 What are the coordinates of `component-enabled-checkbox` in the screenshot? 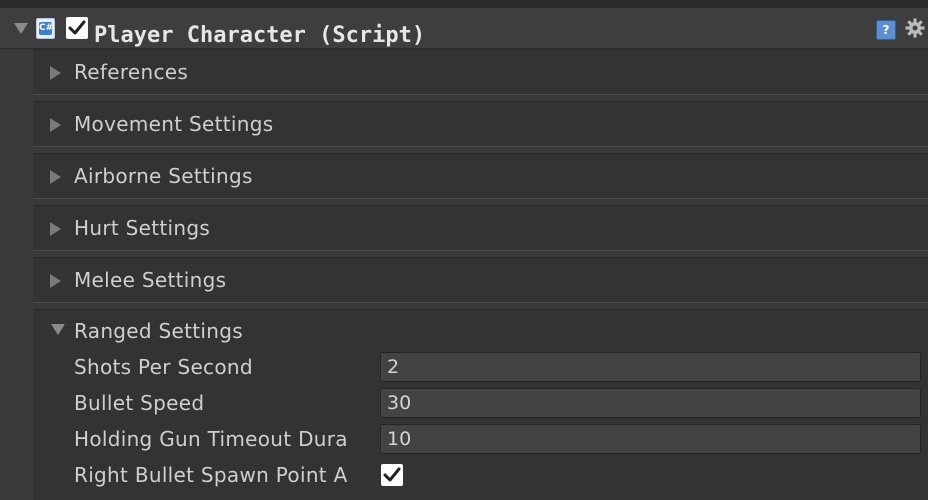 It's located at (77, 28).